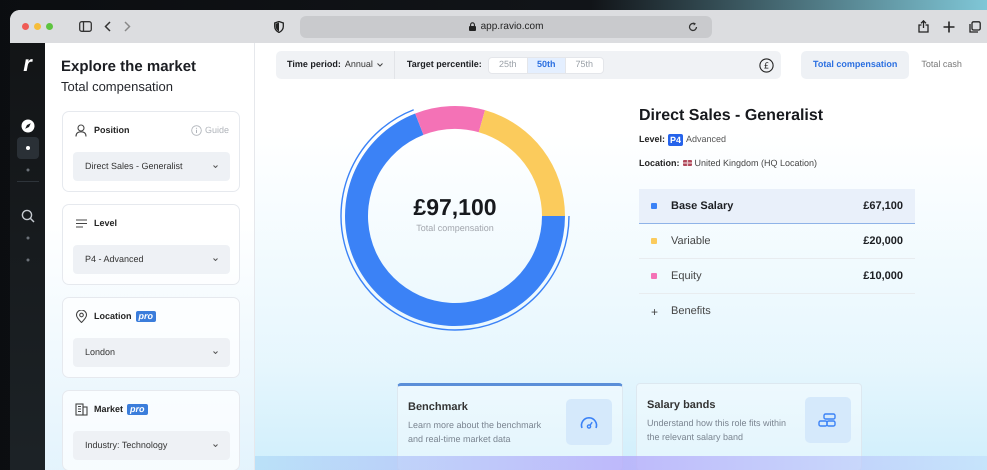  Describe the element at coordinates (279, 26) in the screenshot. I see `shield-icon` at that location.